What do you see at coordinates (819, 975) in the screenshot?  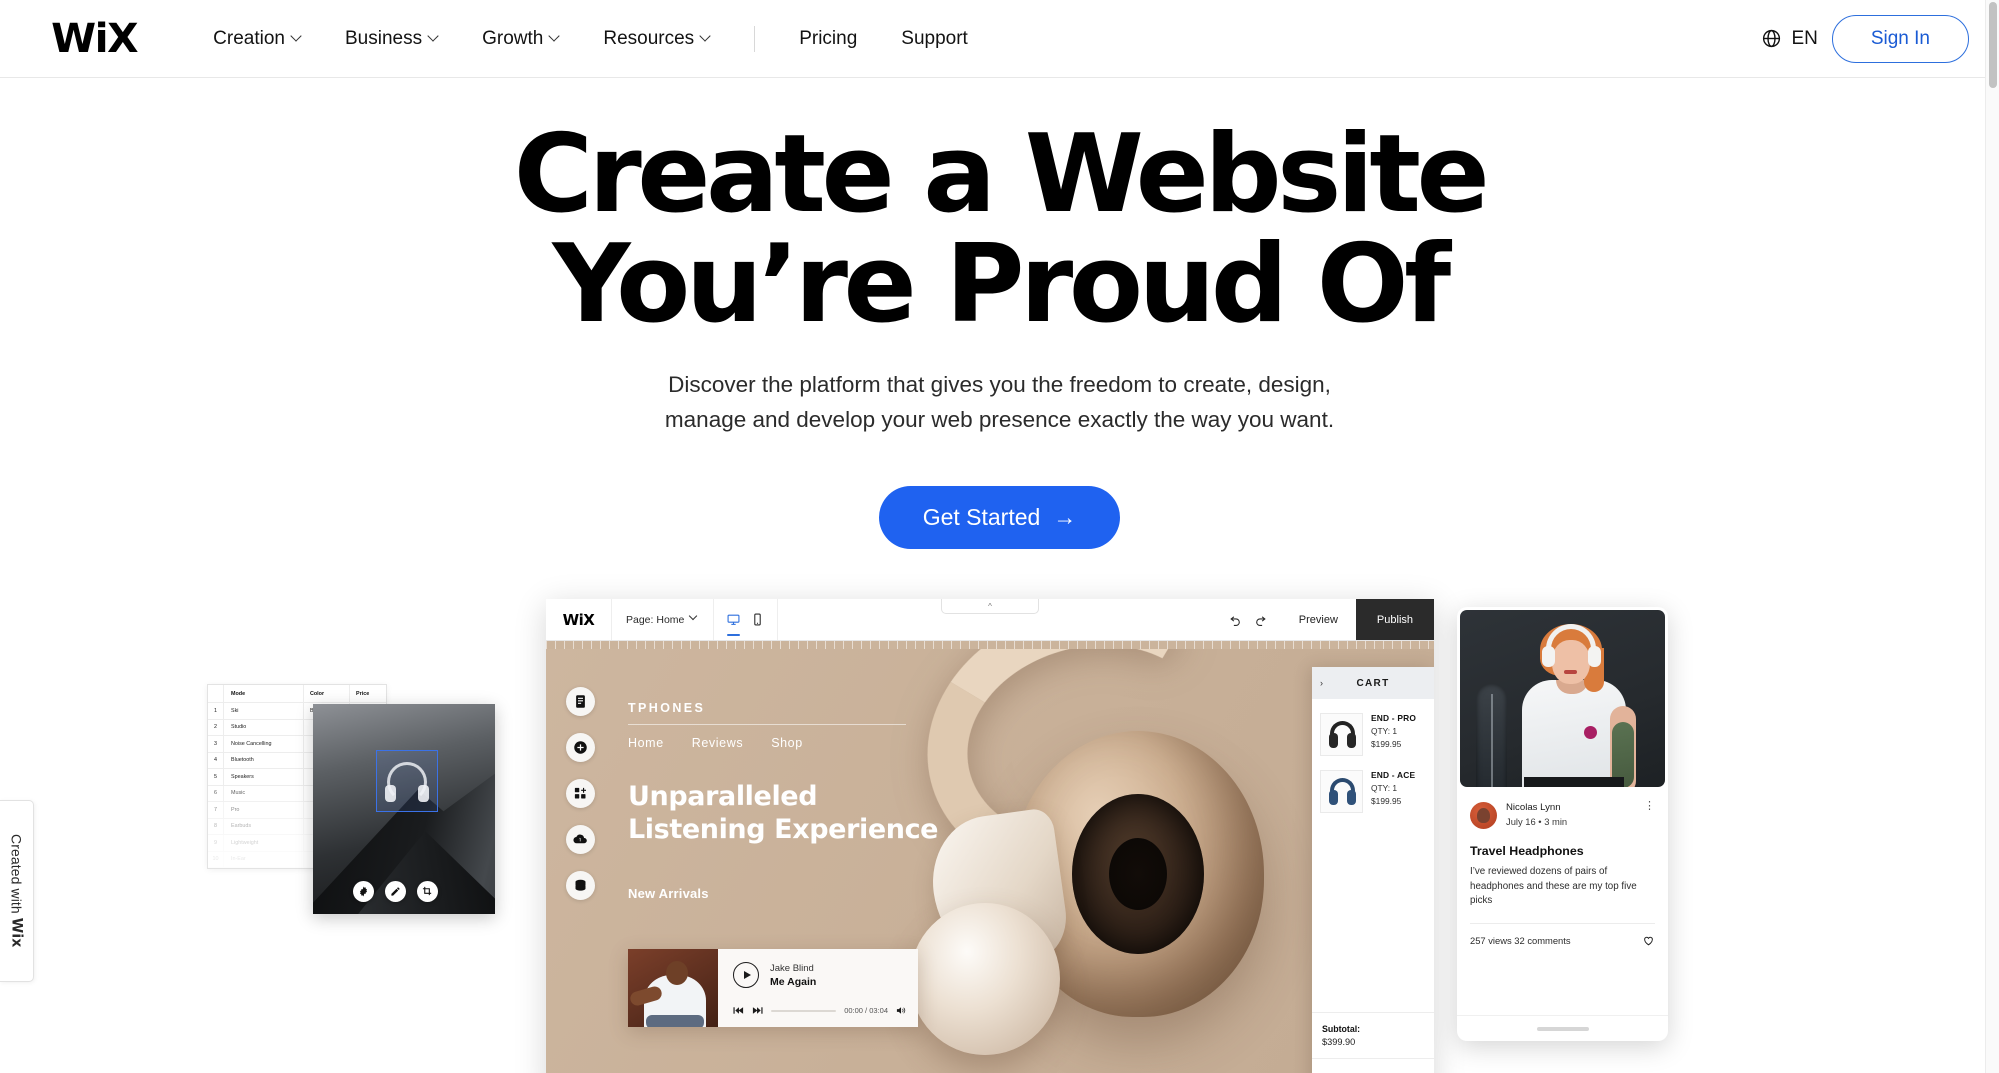 I see `player-track-info: Jake Blind Me Again` at bounding box center [819, 975].